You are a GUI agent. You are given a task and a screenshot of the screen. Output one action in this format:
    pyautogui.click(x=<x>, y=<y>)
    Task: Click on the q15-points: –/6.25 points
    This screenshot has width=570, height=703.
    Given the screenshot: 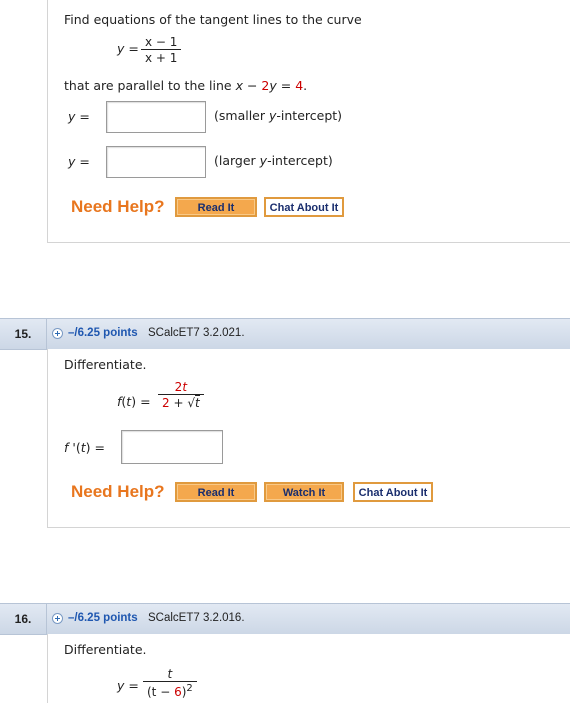 What is the action you would take?
    pyautogui.click(x=103, y=333)
    